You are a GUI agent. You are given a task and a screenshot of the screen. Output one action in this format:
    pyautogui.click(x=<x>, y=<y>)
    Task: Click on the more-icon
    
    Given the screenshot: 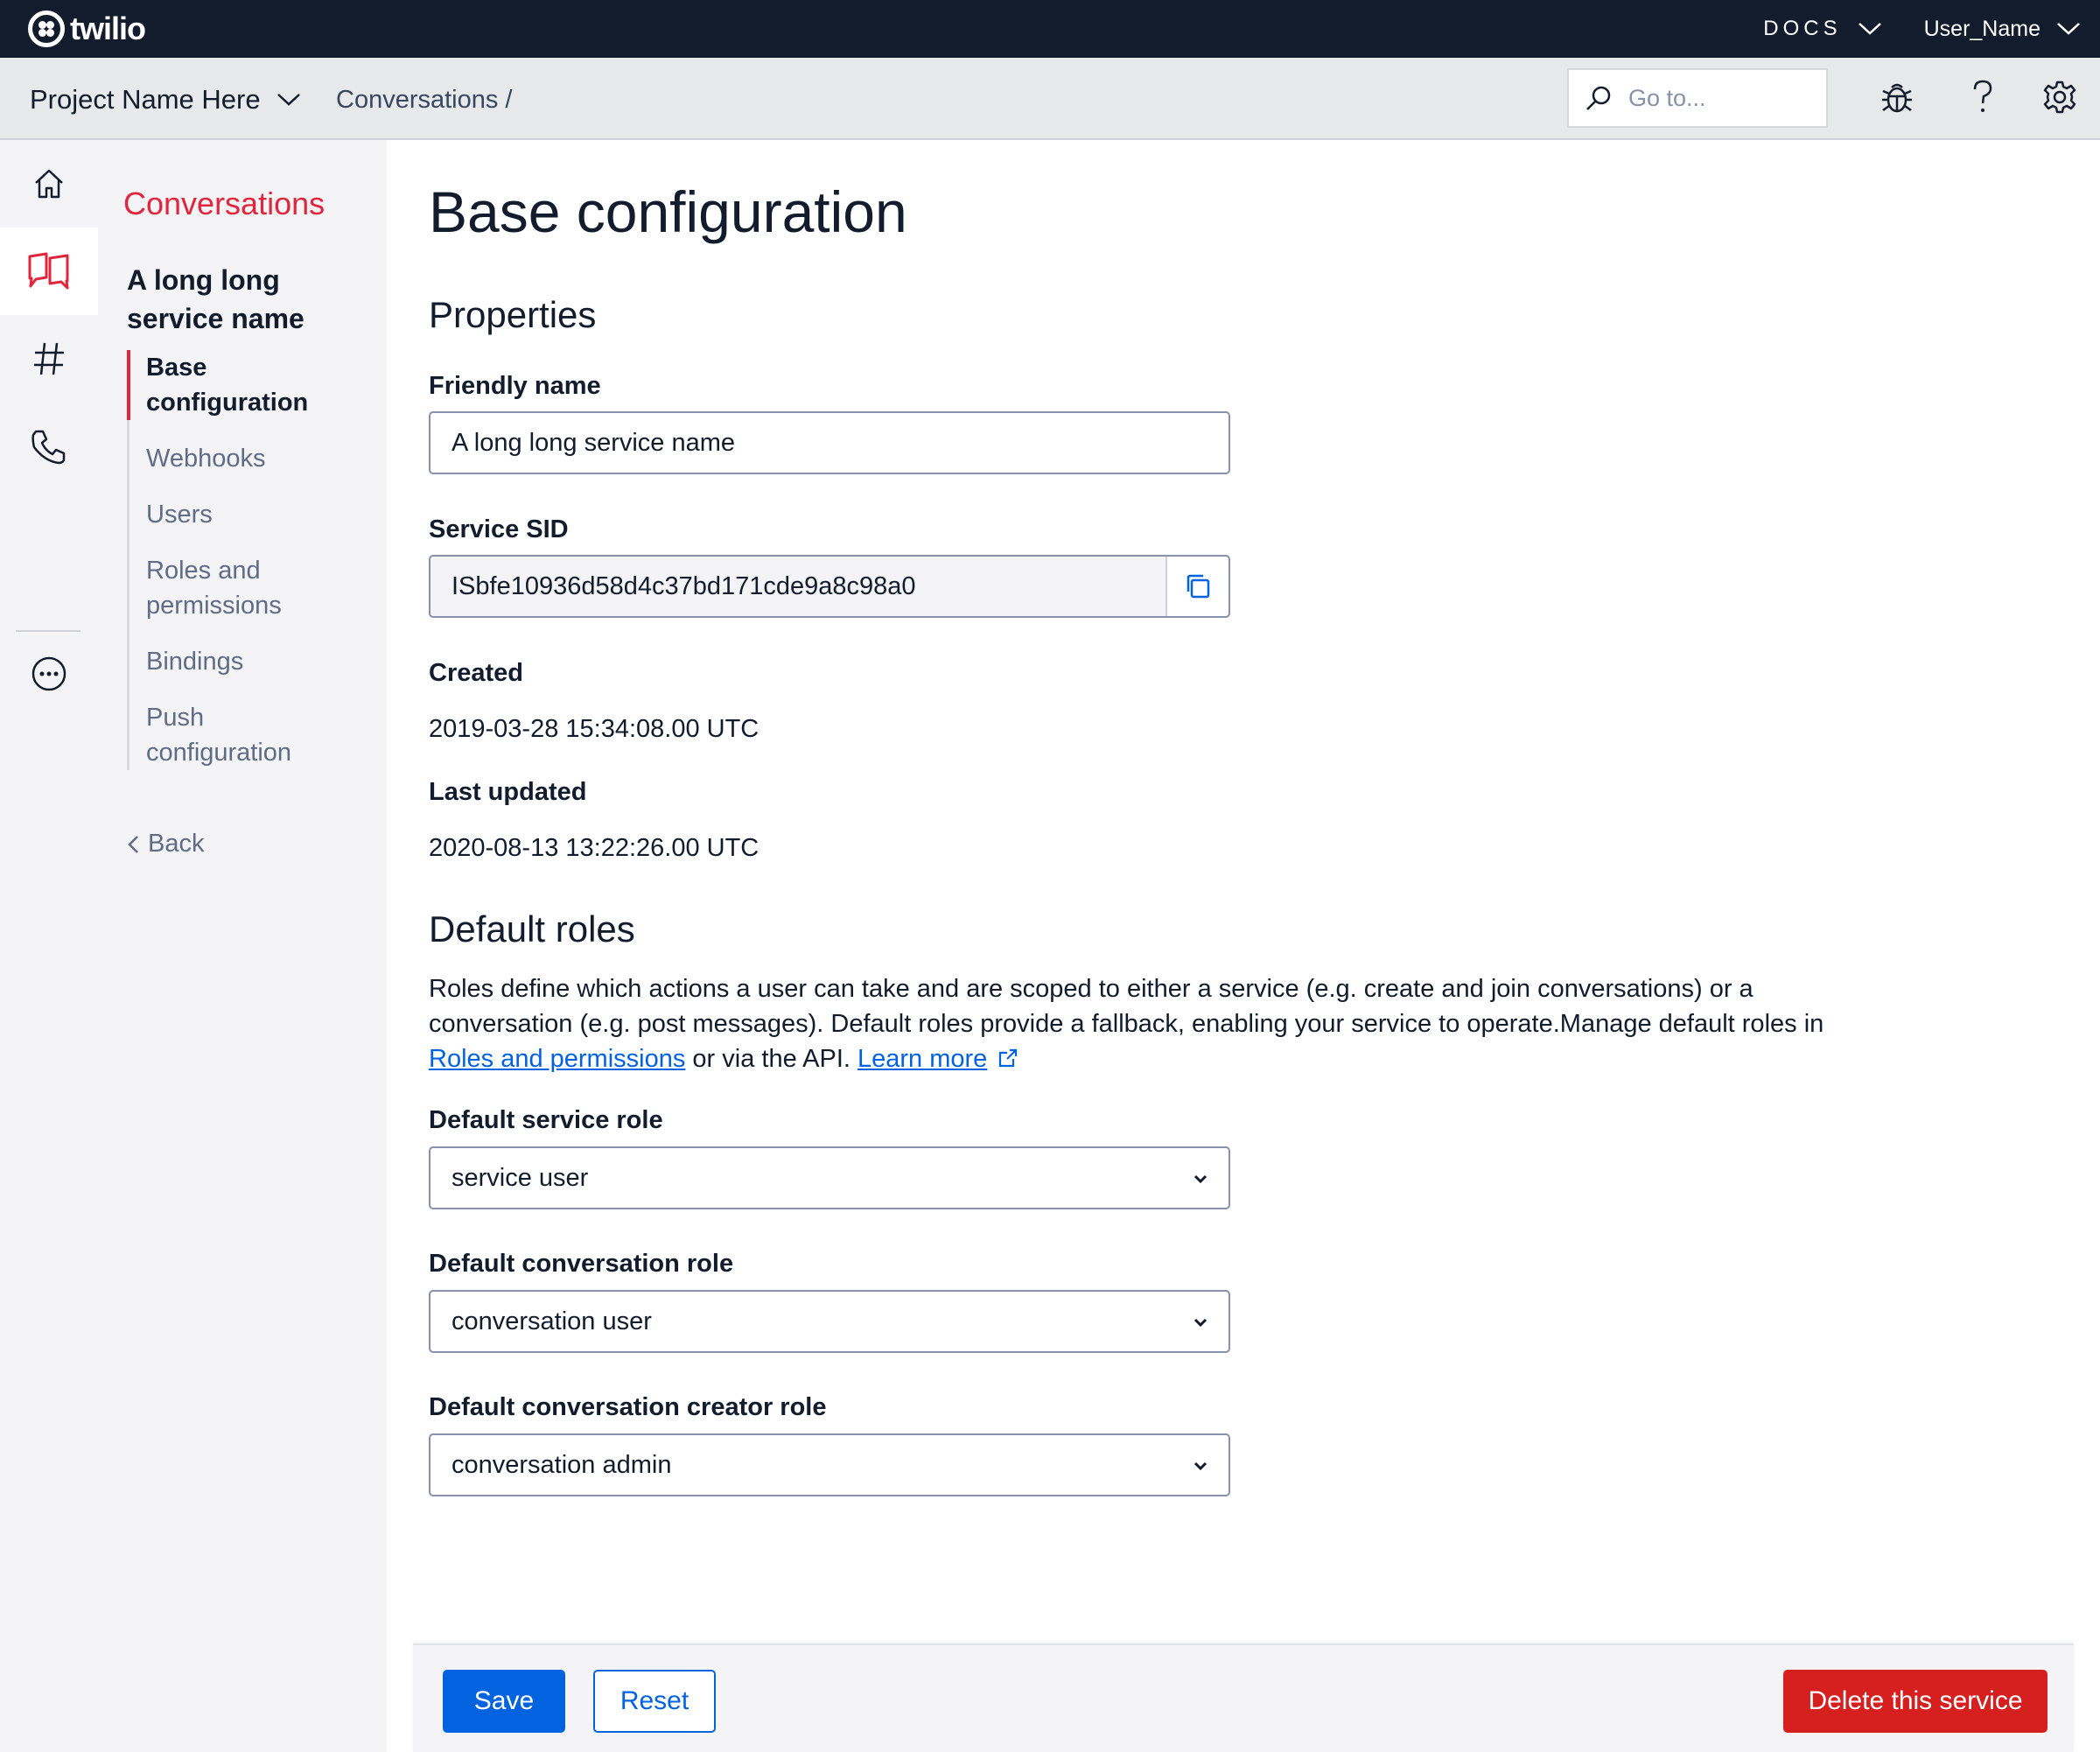 What is the action you would take?
    pyautogui.click(x=49, y=674)
    